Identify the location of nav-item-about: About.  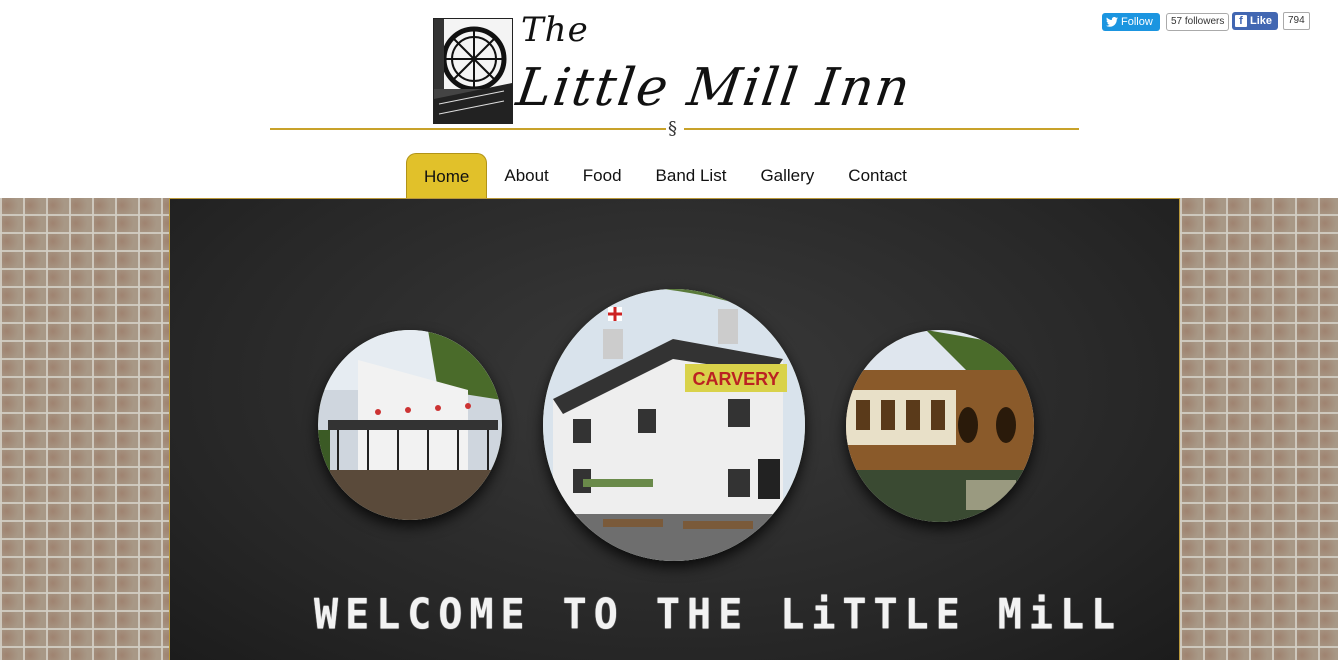
(526, 175).